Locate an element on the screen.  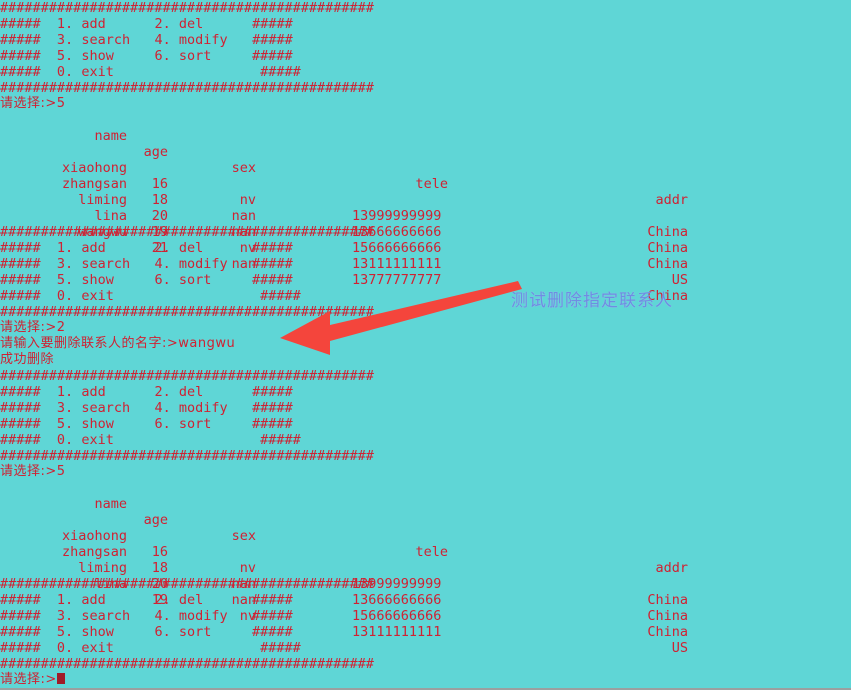
prompt-delete-name: 请输入要删除联系人的名字:>wangwu is located at coordinates (425, 344).